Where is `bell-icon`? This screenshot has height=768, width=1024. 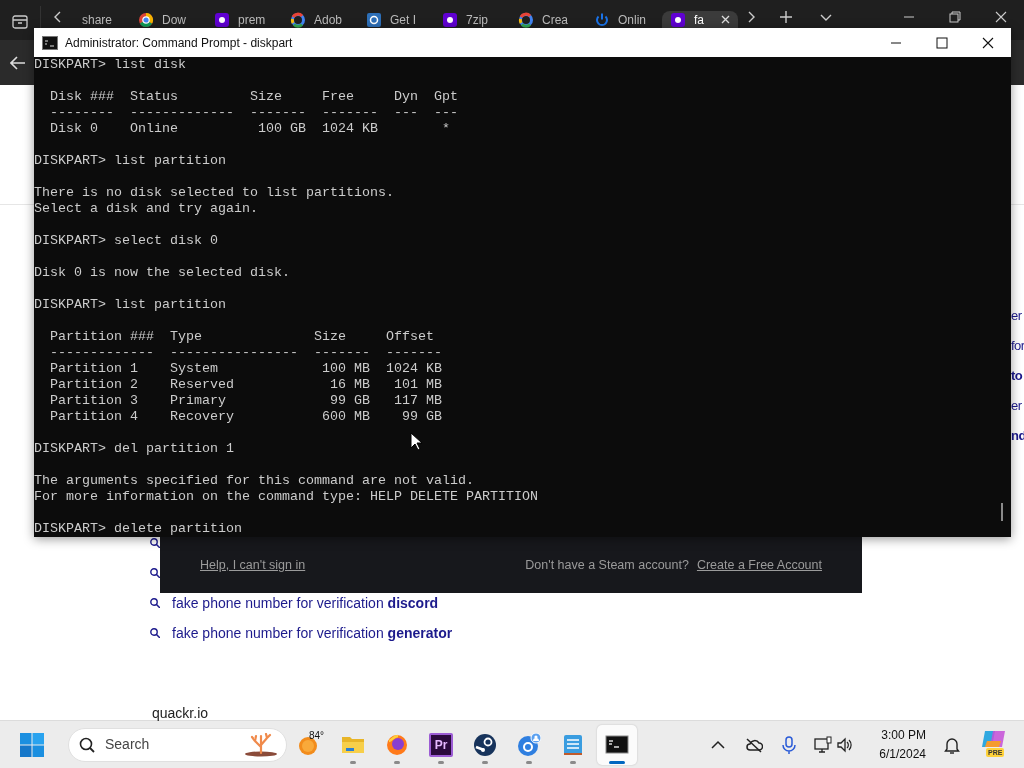
bell-icon is located at coordinates (952, 744).